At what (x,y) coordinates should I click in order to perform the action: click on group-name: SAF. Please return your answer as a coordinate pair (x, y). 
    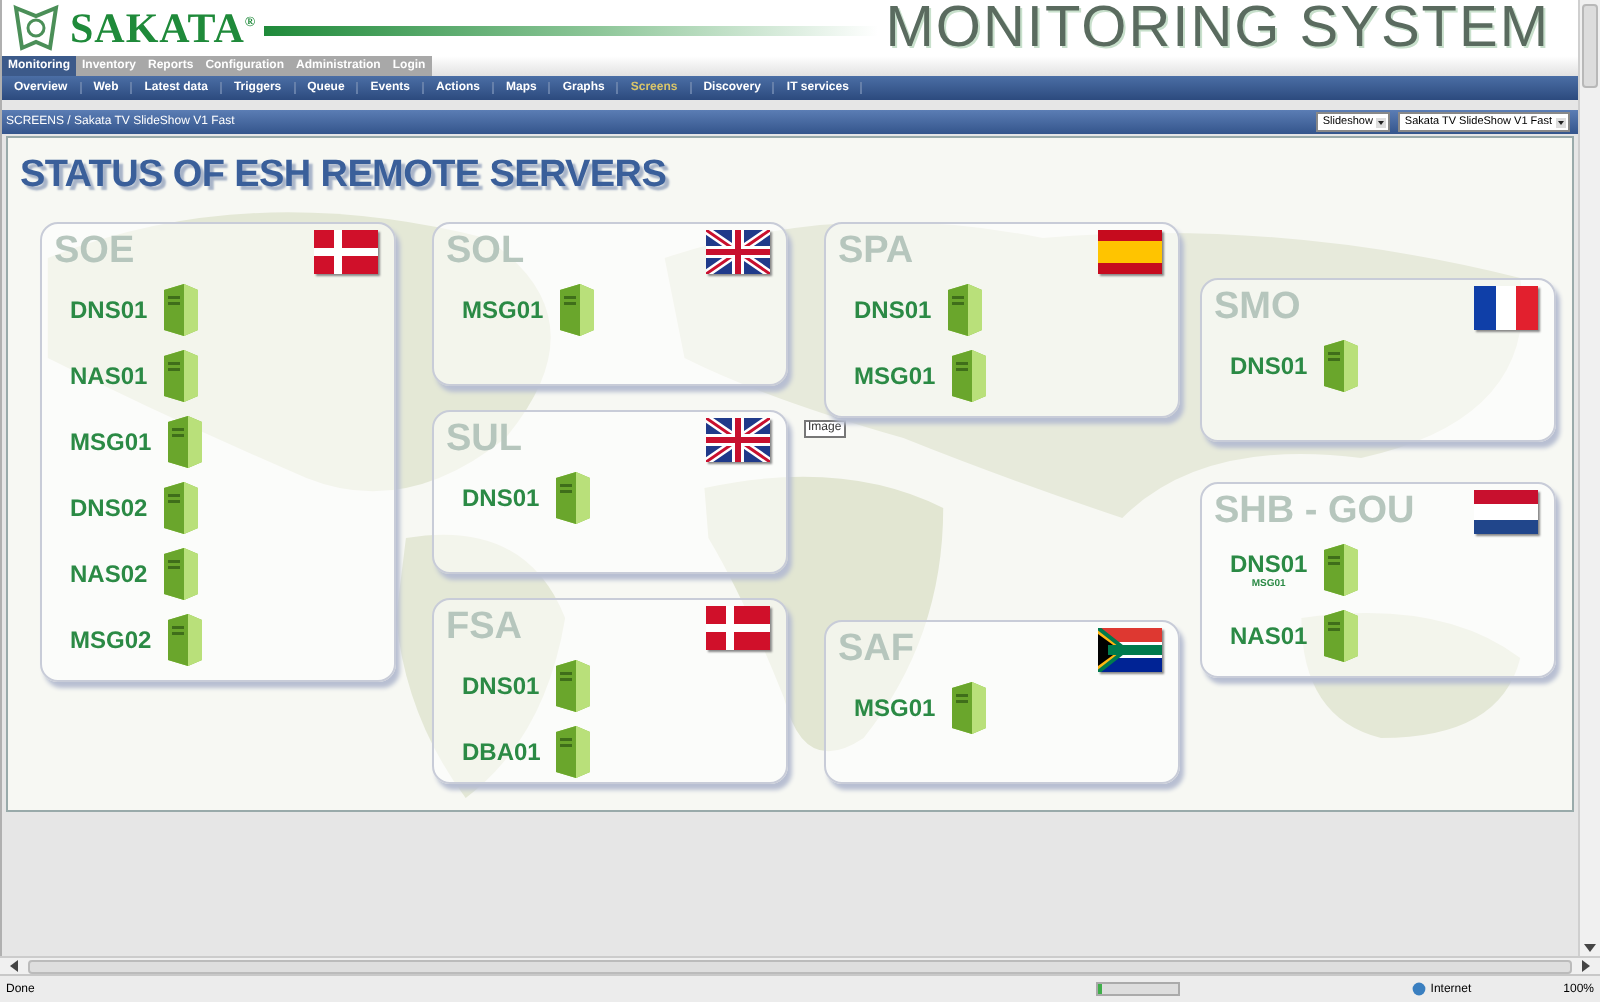
    Looking at the image, I should click on (876, 650).